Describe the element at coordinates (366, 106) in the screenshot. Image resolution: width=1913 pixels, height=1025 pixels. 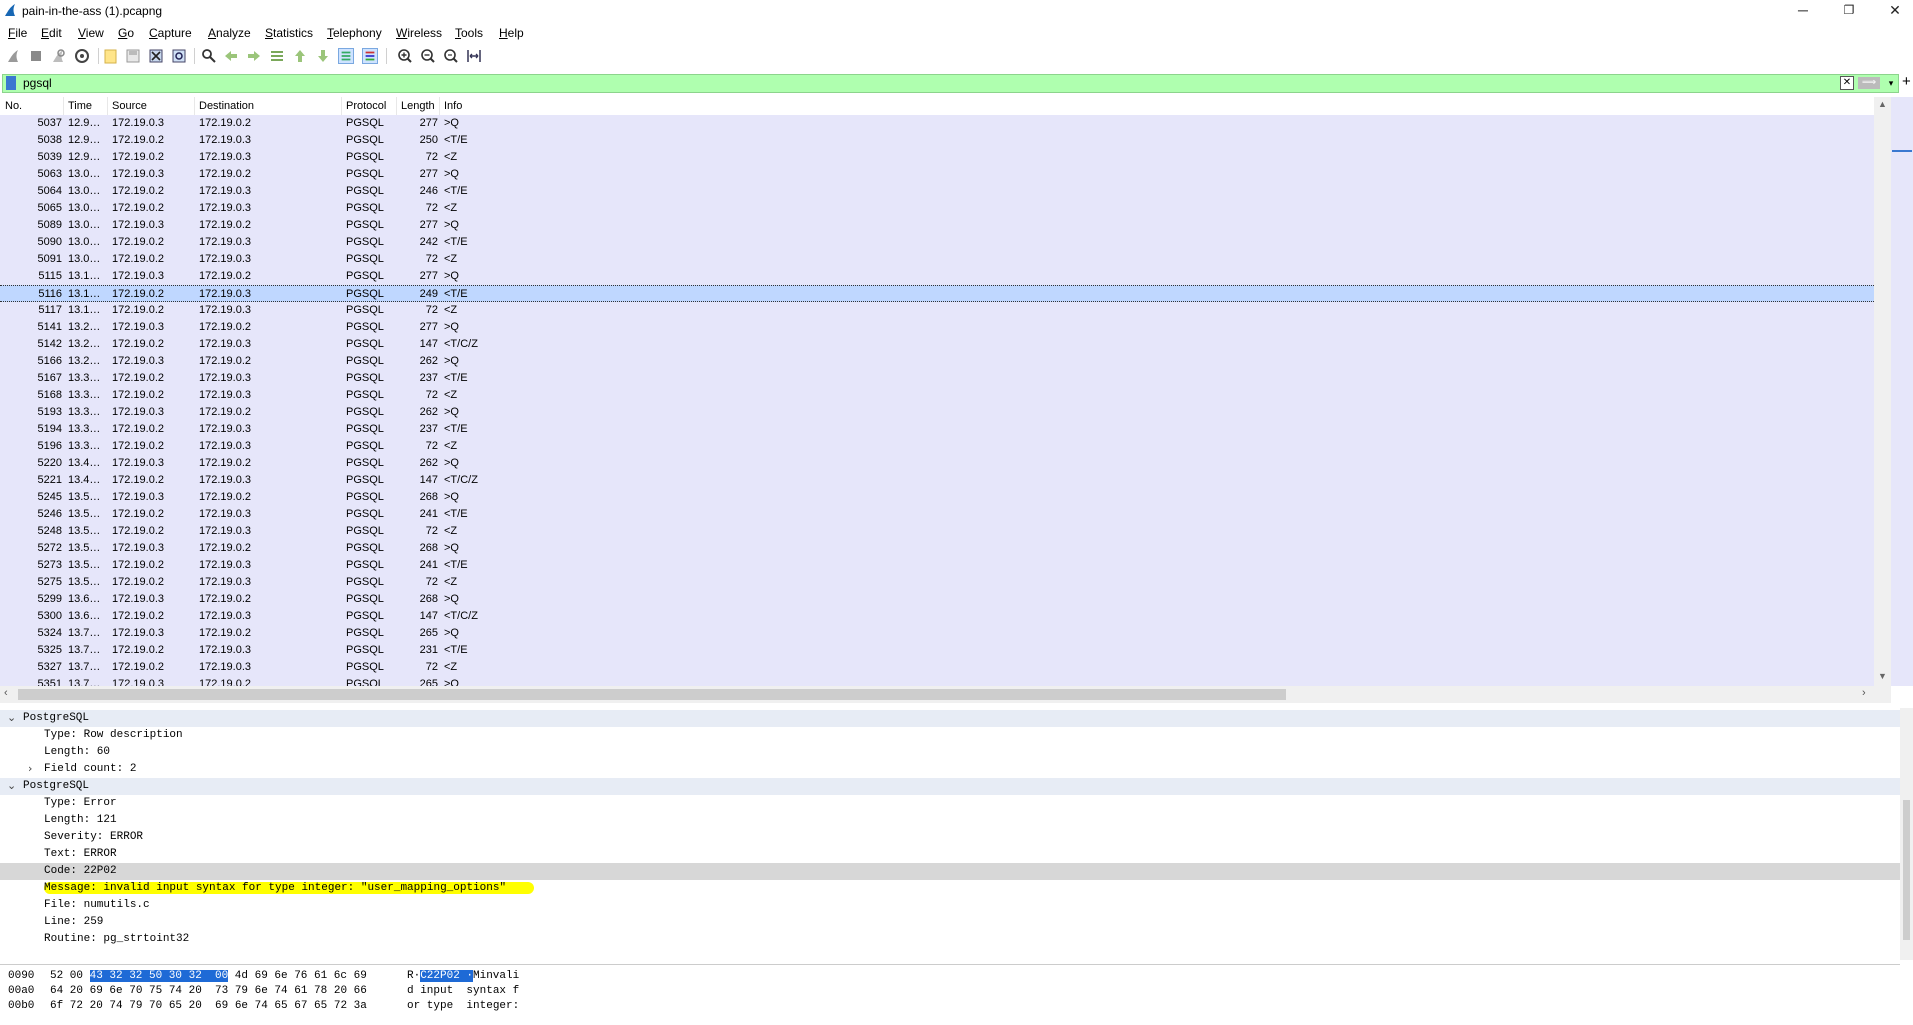
I see `column-header-protocol: Protocol` at that location.